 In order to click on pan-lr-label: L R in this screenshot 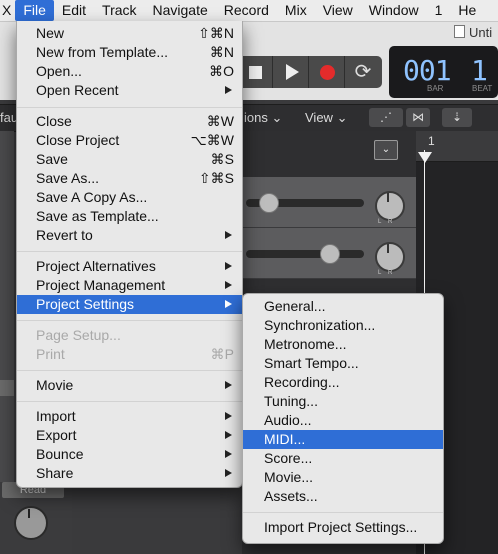, I will do `click(385, 222)`.